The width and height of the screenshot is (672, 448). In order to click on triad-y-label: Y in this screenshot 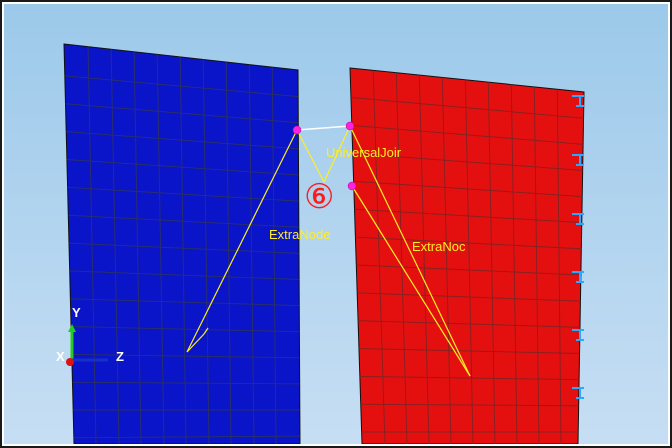, I will do `click(76, 312)`.